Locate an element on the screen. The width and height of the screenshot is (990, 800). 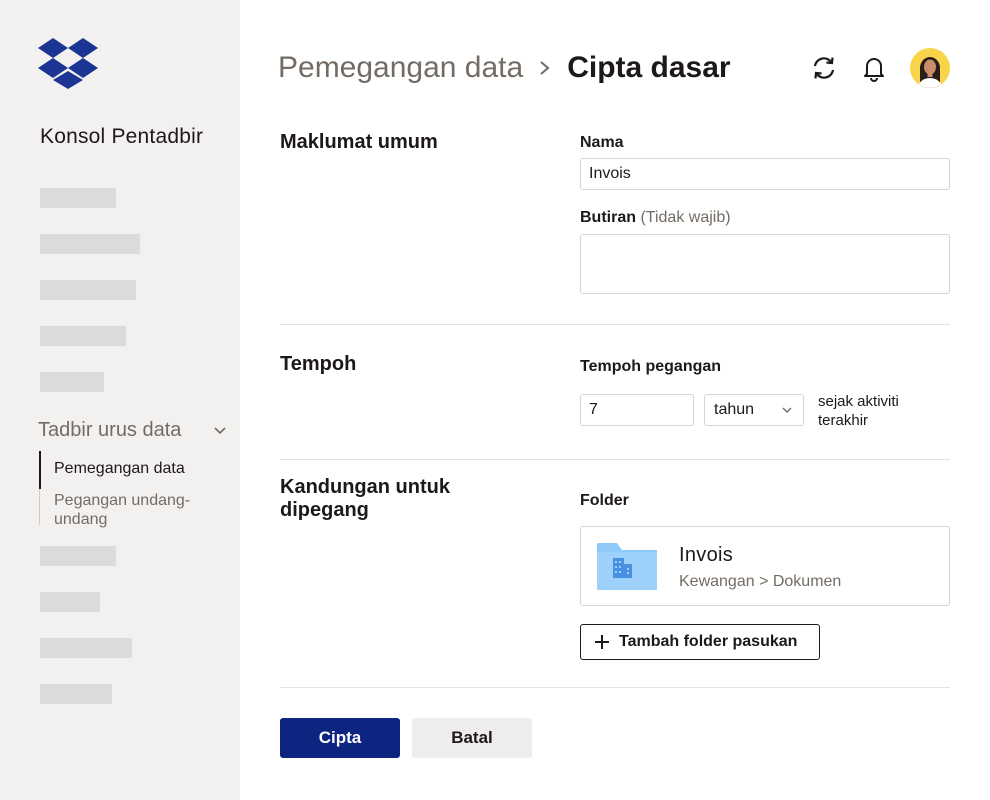
folder-name: Invois is located at coordinates (706, 555).